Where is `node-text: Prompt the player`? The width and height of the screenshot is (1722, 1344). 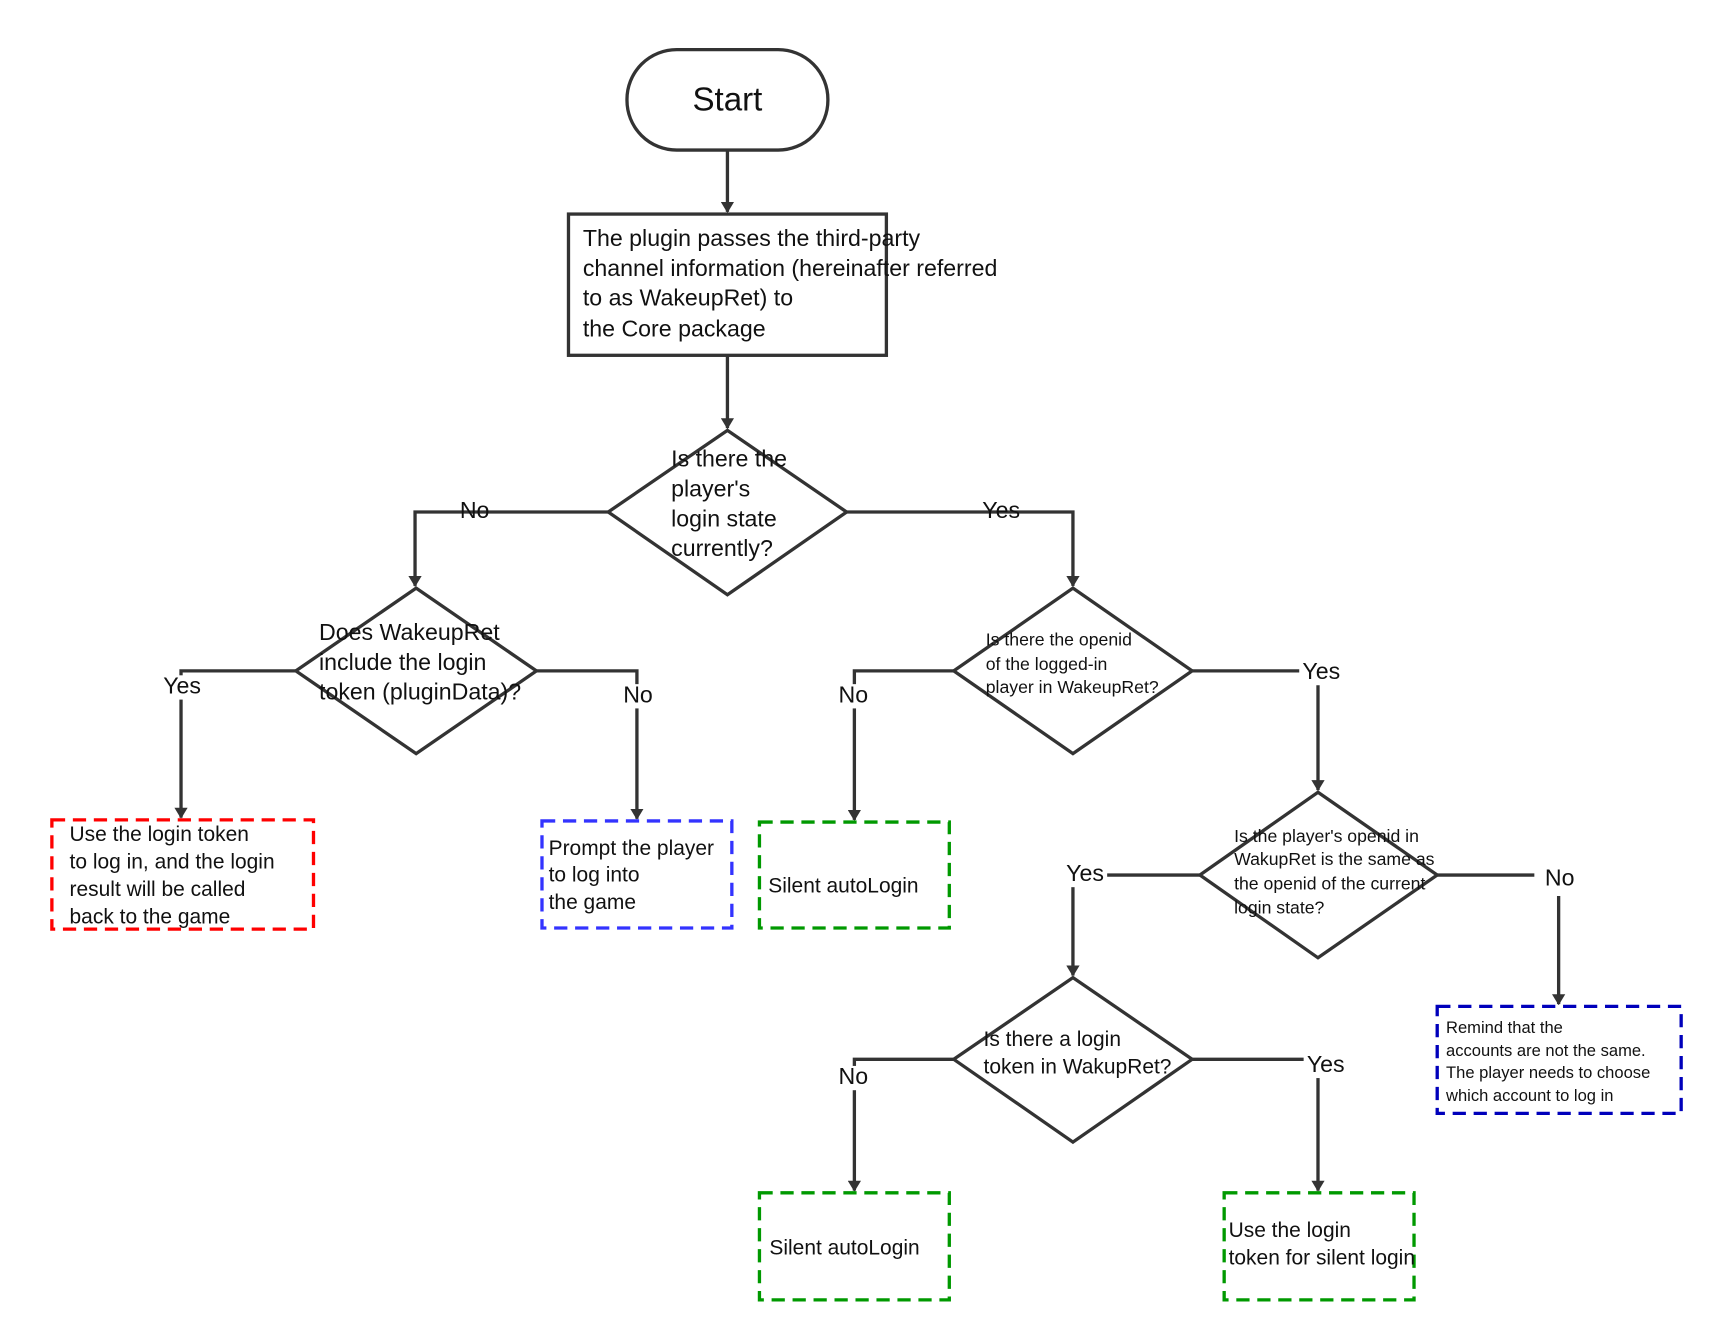 node-text: Prompt the player is located at coordinates (631, 848).